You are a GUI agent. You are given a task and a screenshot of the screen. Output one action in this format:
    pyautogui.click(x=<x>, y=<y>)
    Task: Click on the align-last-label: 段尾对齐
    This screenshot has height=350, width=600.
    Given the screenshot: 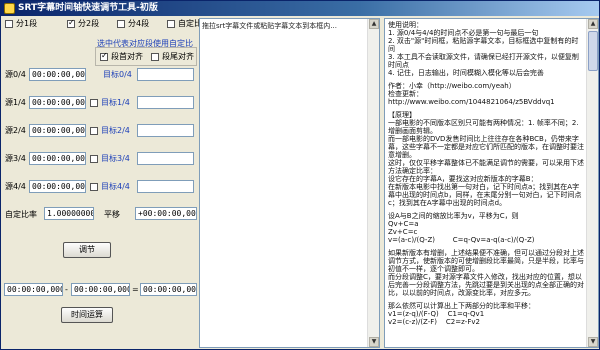 What is the action you would take?
    pyautogui.click(x=178, y=56)
    